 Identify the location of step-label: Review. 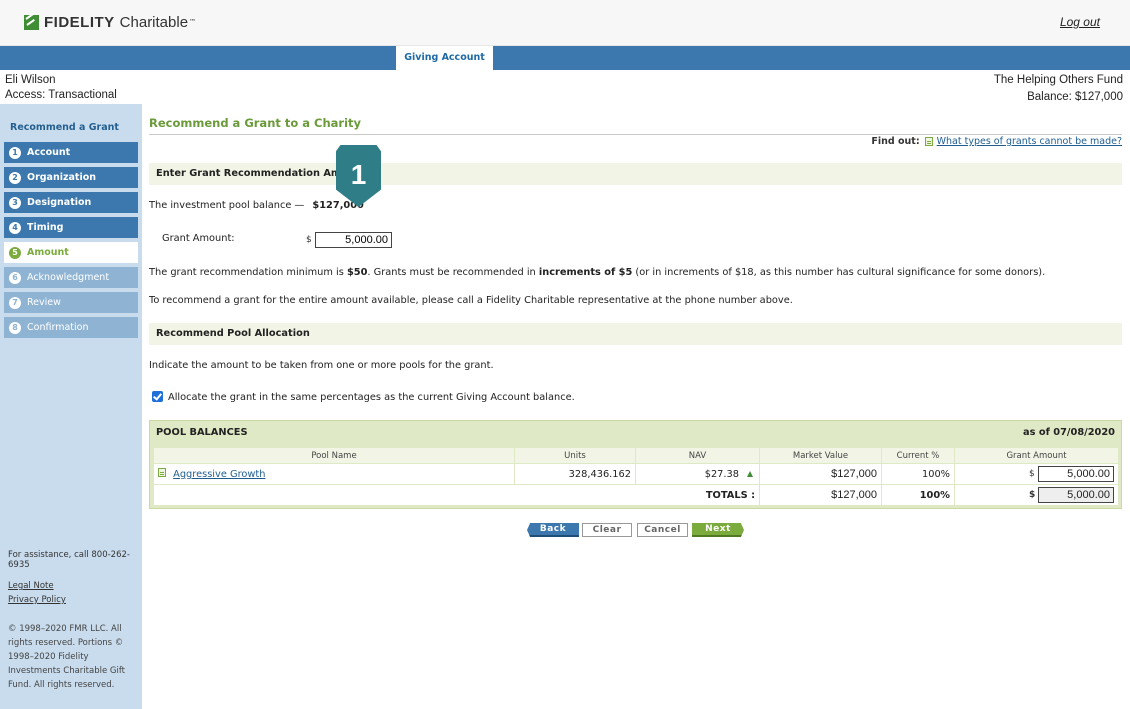
(44, 302).